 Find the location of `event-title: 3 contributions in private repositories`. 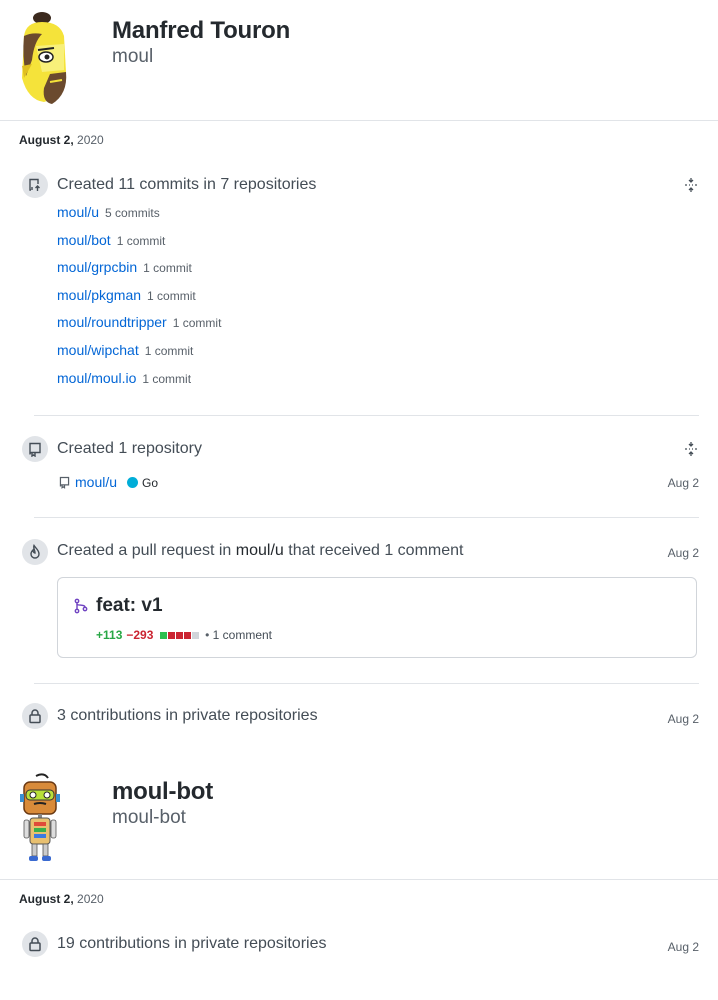

event-title: 3 contributions in private repositories is located at coordinates (187, 715).